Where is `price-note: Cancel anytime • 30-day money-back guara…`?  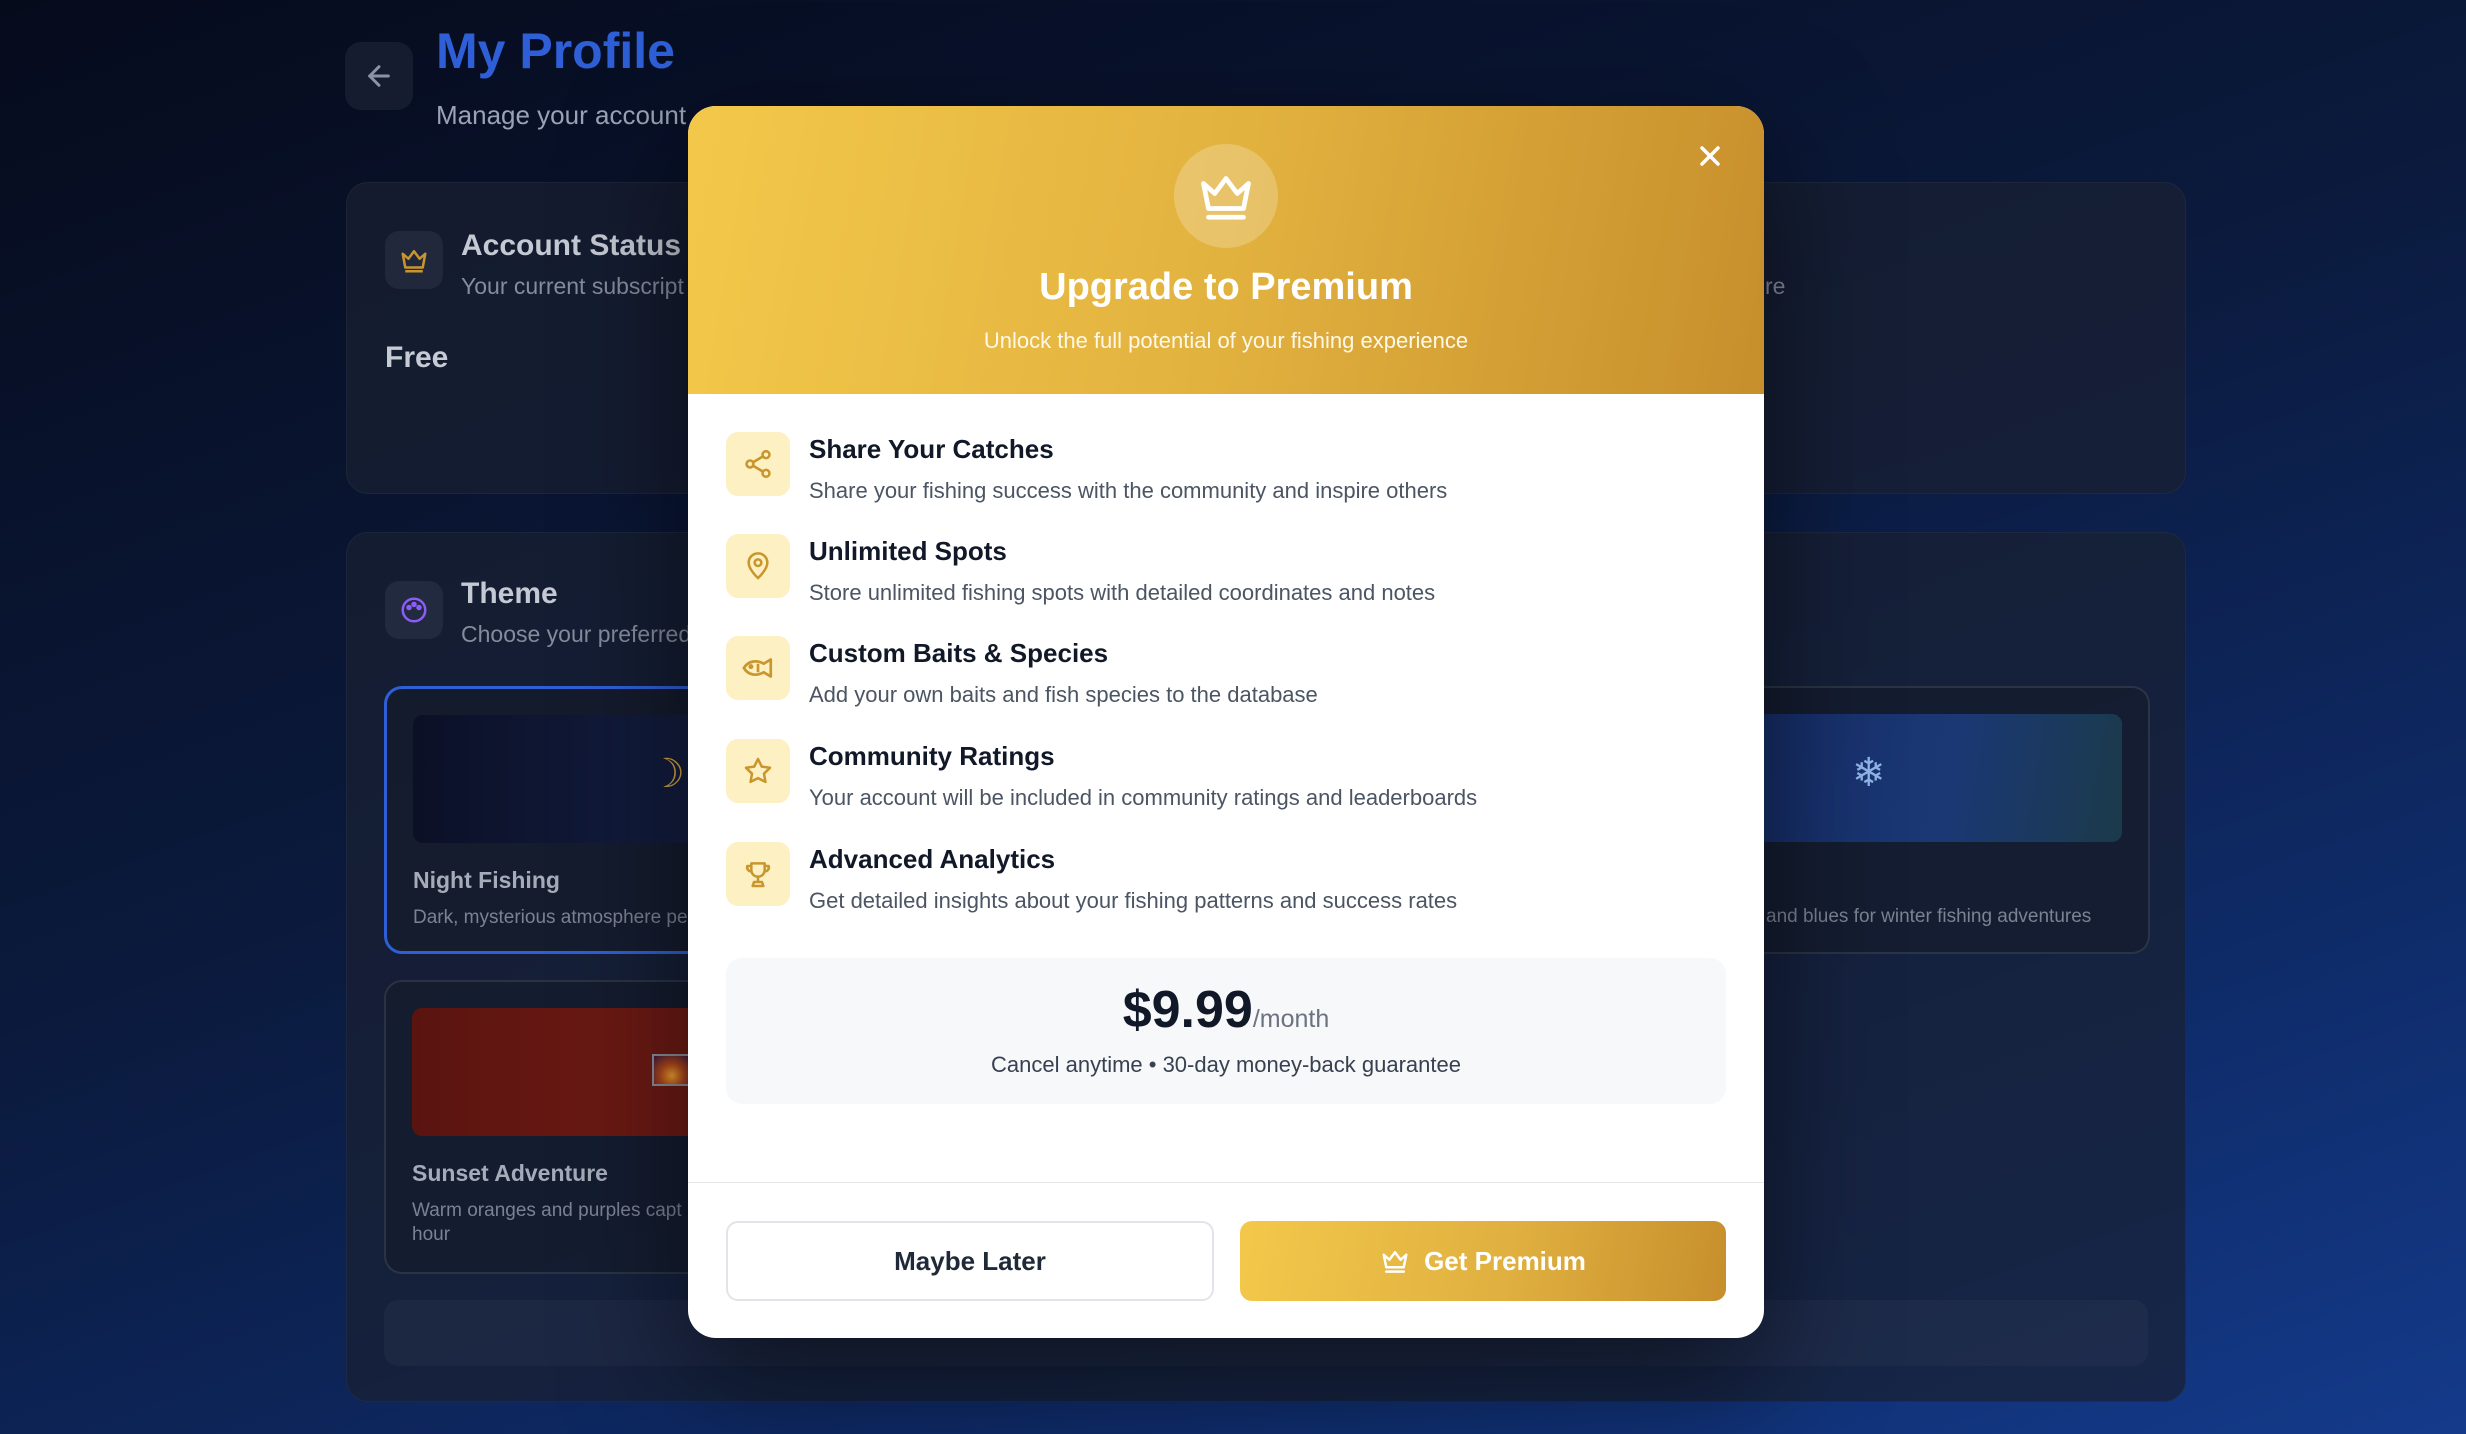 price-note: Cancel anytime • 30-day money-back guara… is located at coordinates (1226, 1064).